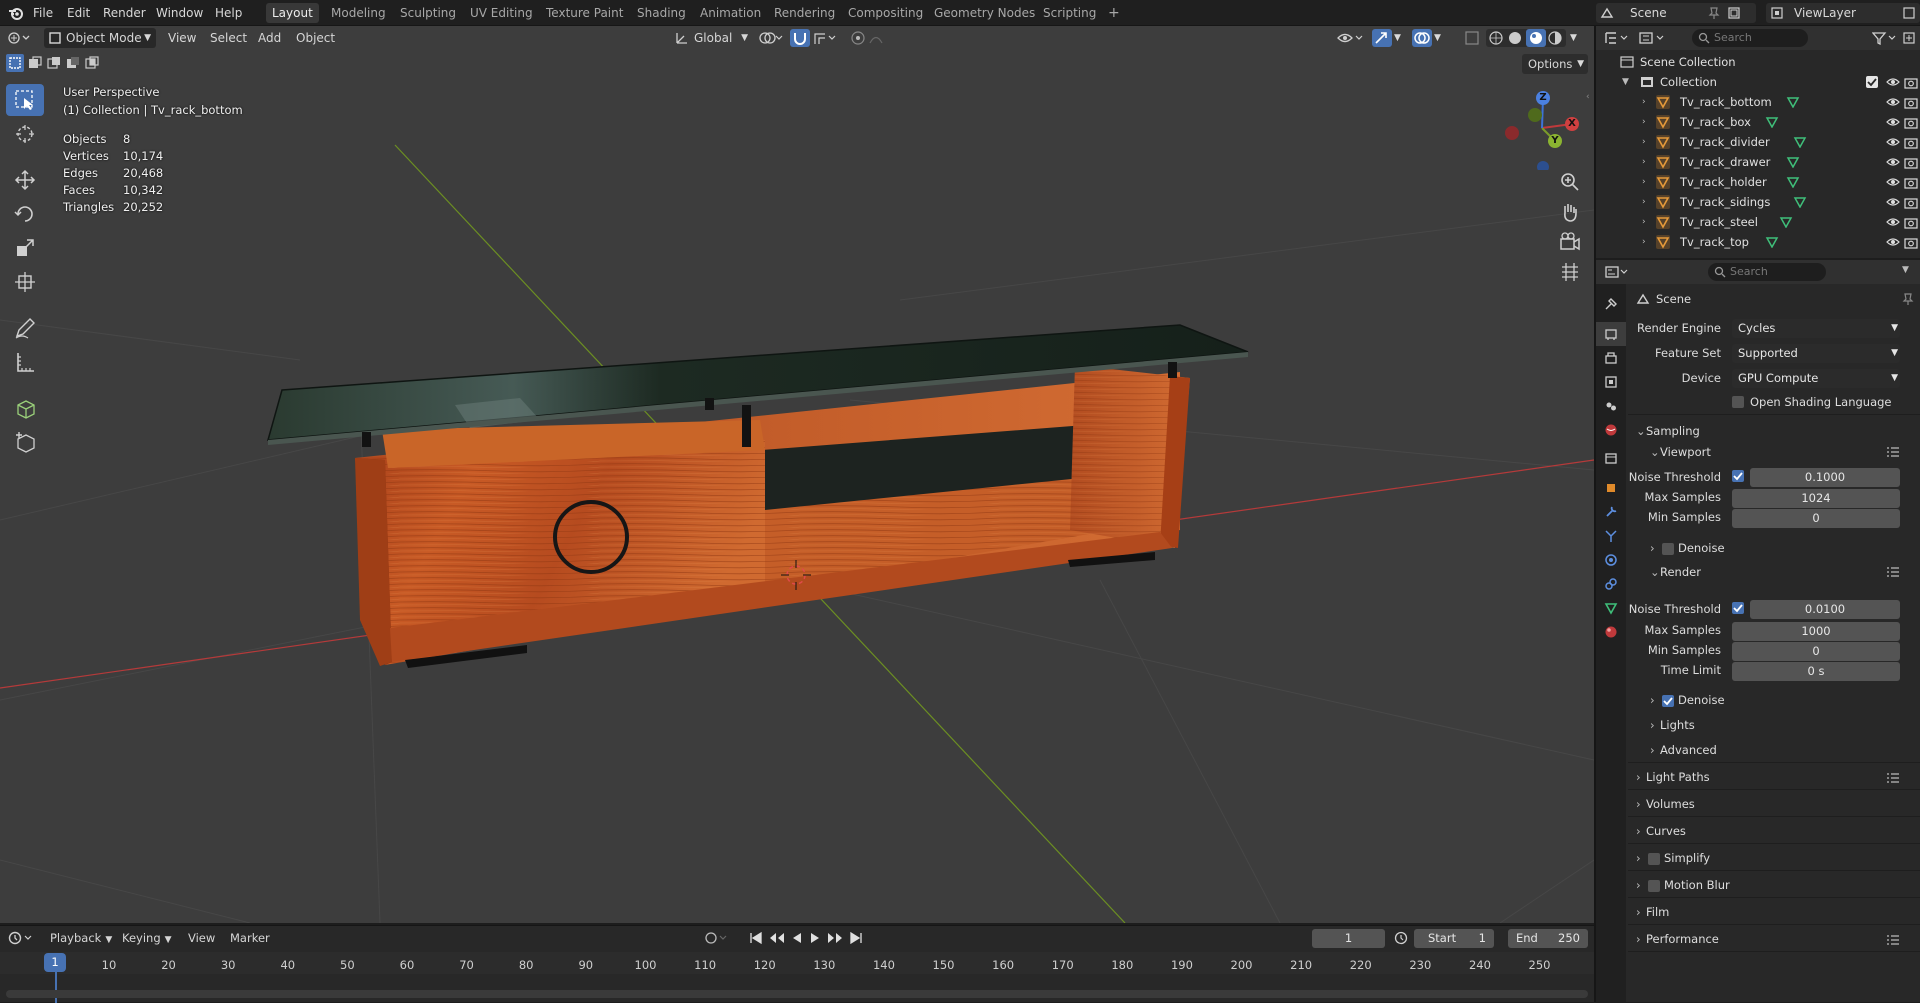 The width and height of the screenshot is (1920, 1003). I want to click on motion-blur-panel: › Motion Blur, so click(1683, 885).